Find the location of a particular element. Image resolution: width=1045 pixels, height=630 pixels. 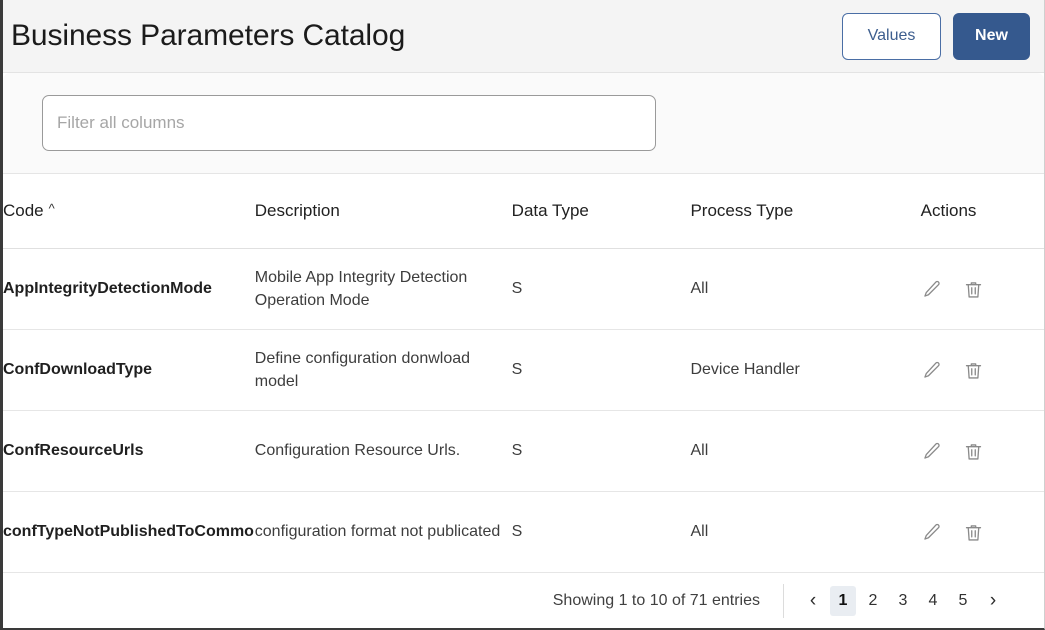

column-header-data-type: Data Type is located at coordinates (601, 211).